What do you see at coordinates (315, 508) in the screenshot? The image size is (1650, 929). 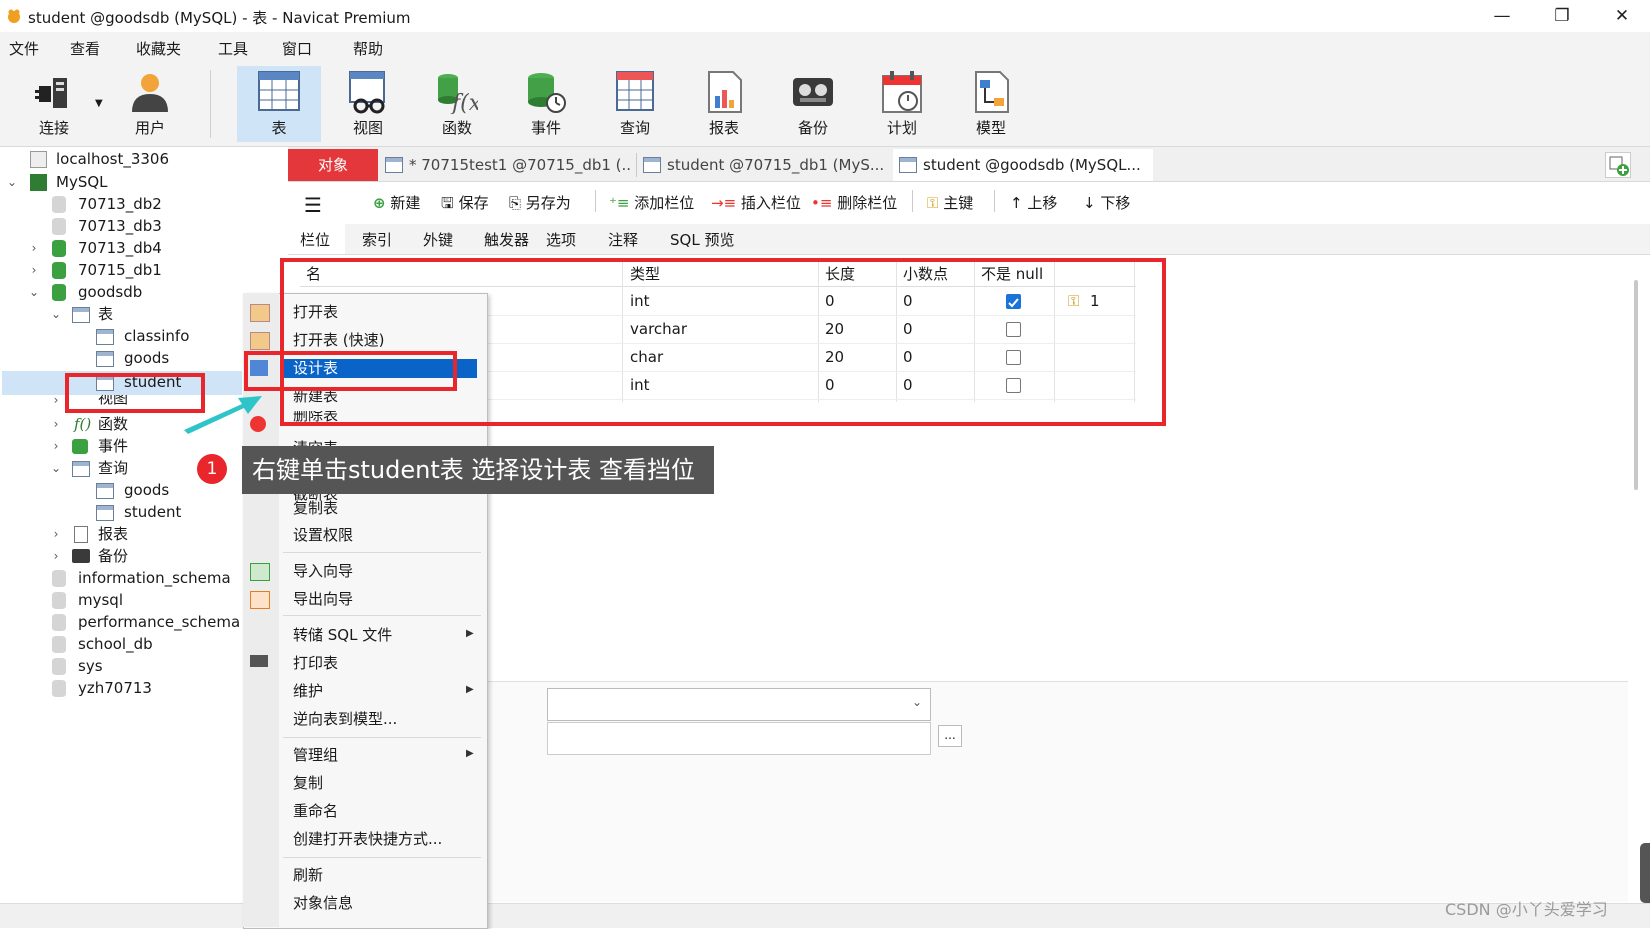 I see `menu-item-copy-table: 复制表` at bounding box center [315, 508].